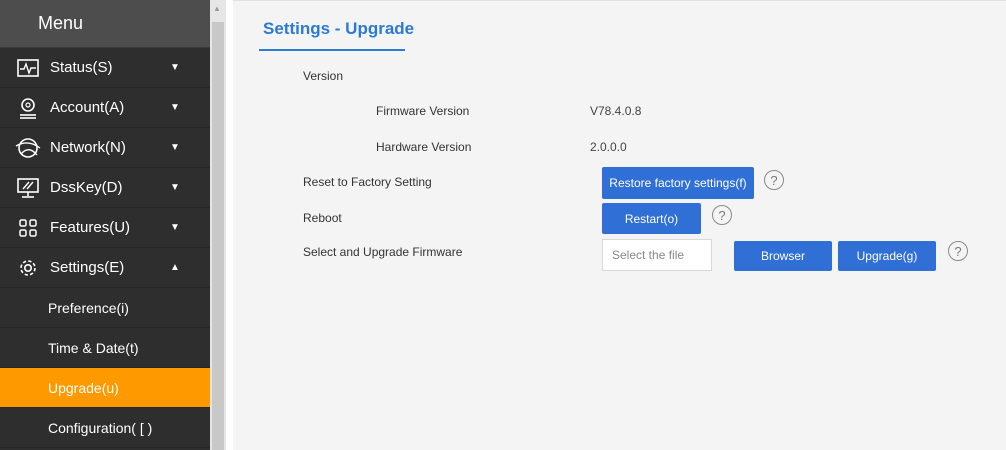 This screenshot has height=450, width=1006. What do you see at coordinates (105, 348) in the screenshot?
I see `sidebar-subitem-time-date: Time & Date(t)` at bounding box center [105, 348].